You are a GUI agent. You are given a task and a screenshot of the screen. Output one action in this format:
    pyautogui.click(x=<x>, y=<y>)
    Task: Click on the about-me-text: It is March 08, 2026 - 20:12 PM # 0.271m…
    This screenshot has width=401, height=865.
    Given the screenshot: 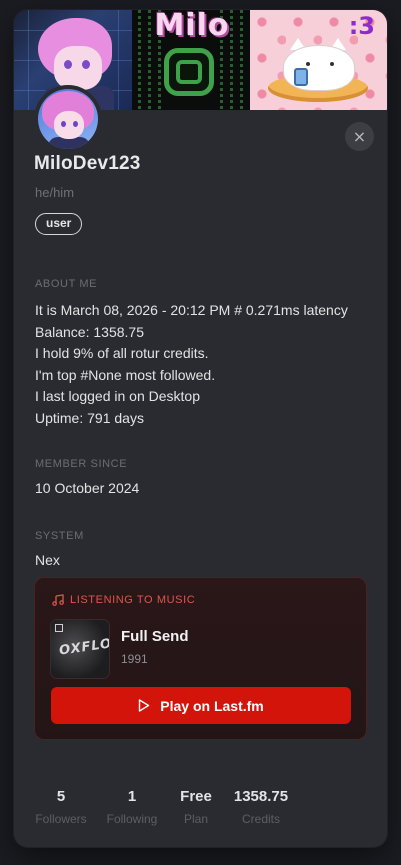 What is the action you would take?
    pyautogui.click(x=191, y=364)
    